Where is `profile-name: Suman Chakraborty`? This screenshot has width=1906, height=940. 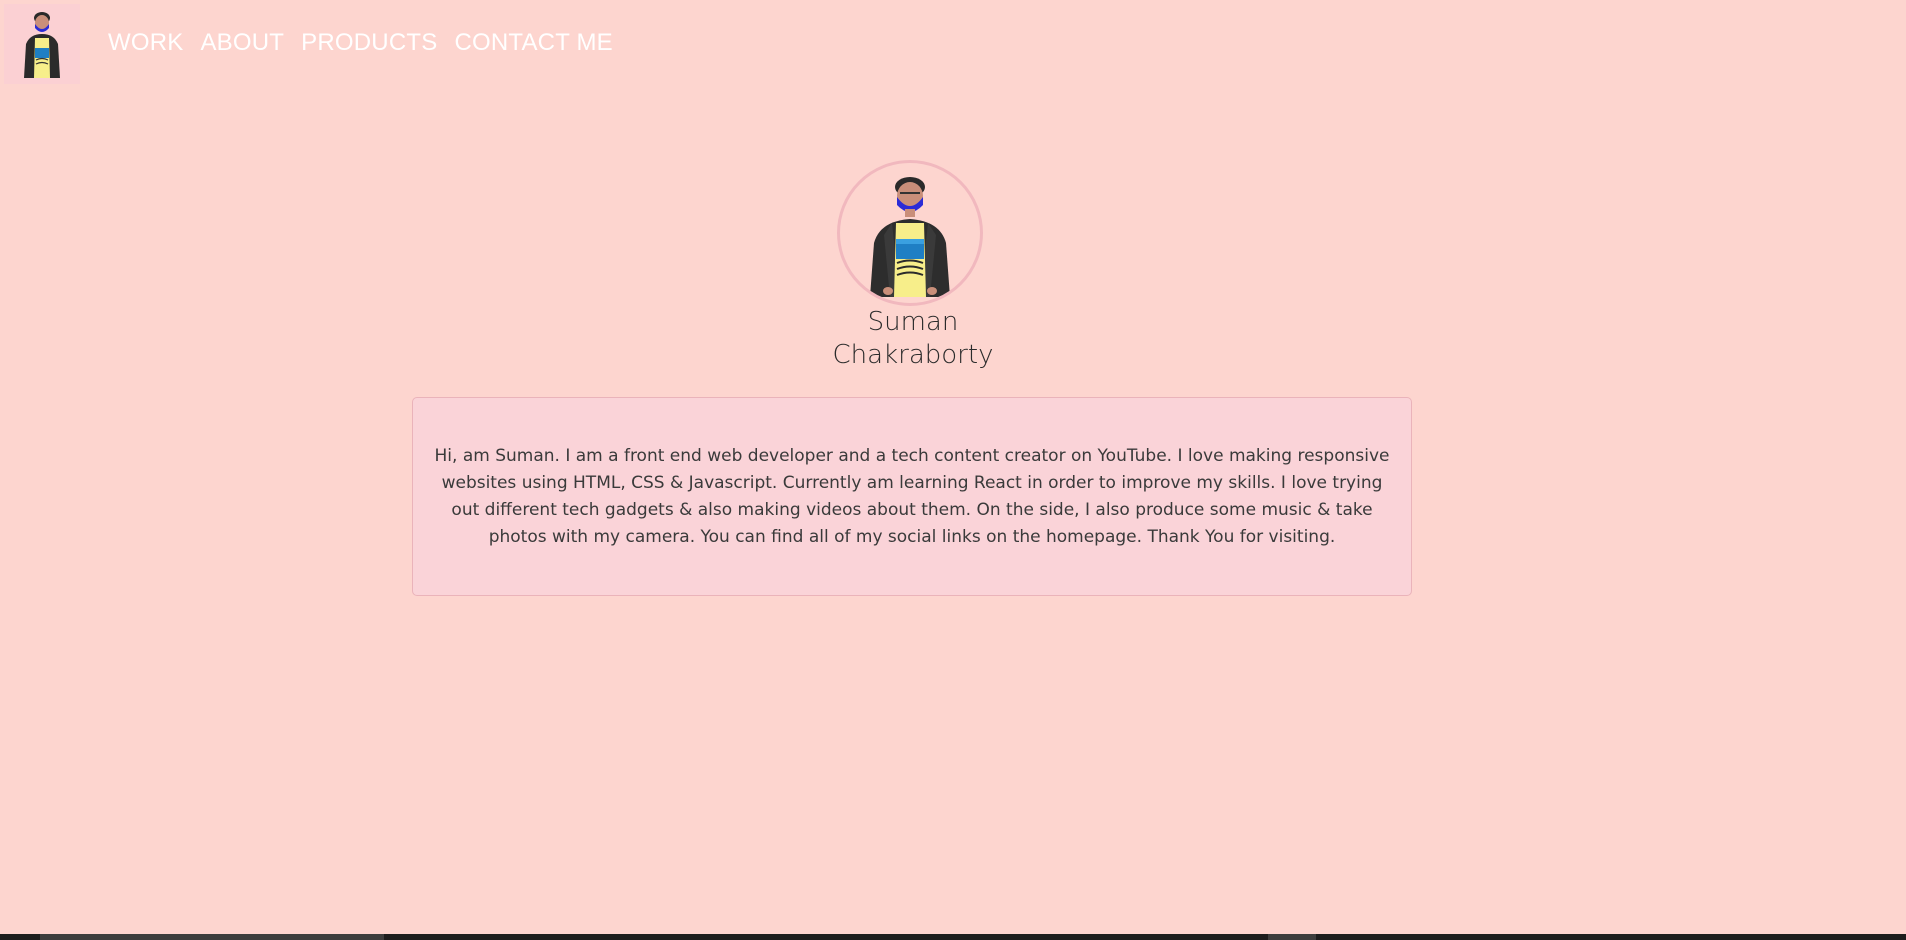 profile-name: Suman Chakraborty is located at coordinates (913, 339).